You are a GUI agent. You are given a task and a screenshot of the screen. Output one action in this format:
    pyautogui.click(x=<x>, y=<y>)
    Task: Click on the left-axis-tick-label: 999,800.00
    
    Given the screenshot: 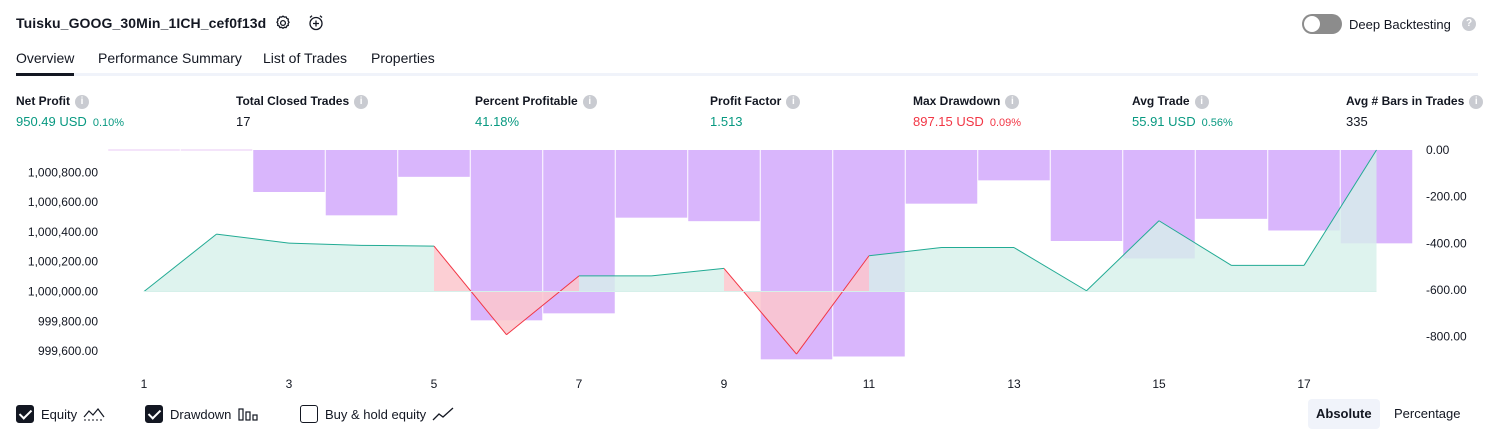 What is the action you would take?
    pyautogui.click(x=68, y=321)
    